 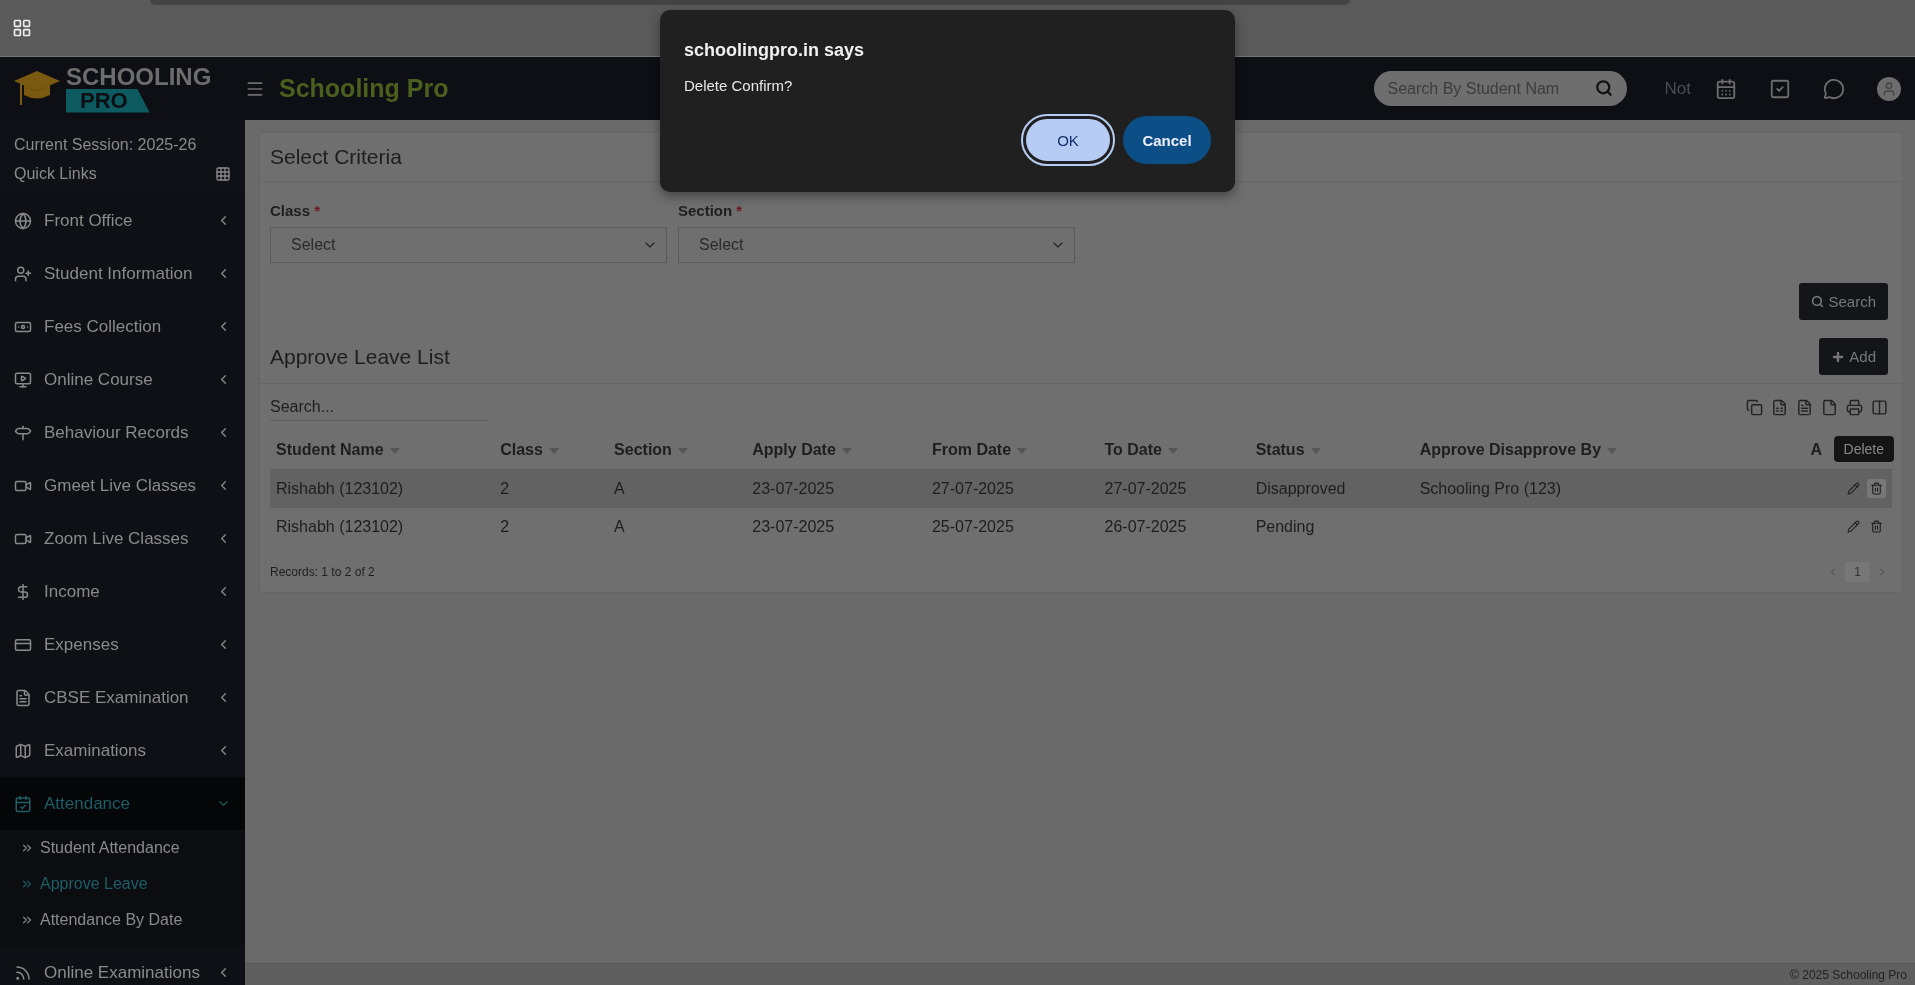 What do you see at coordinates (122, 326) in the screenshot?
I see `sidebar-item: Fees Collection` at bounding box center [122, 326].